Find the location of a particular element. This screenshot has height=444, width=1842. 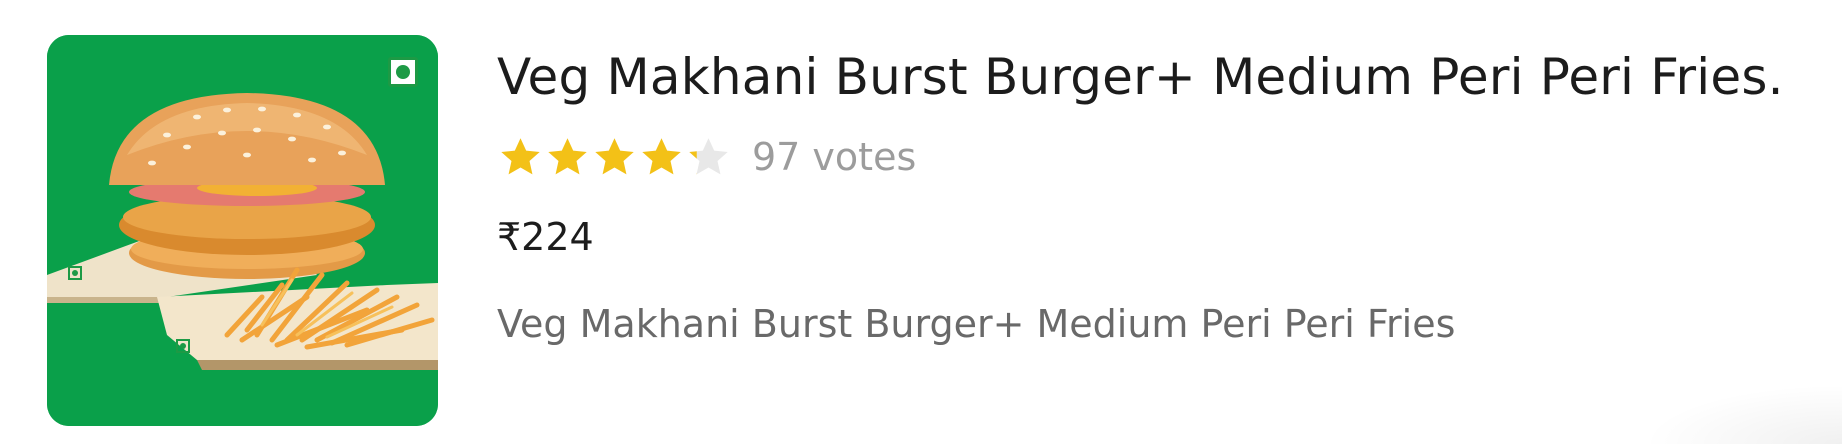

votes-count: 97 votes is located at coordinates (834, 157).